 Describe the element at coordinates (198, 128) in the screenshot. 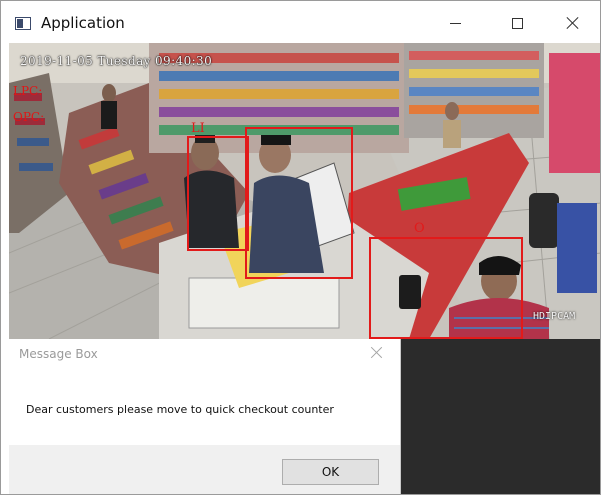

I see `detection-label: LI` at that location.